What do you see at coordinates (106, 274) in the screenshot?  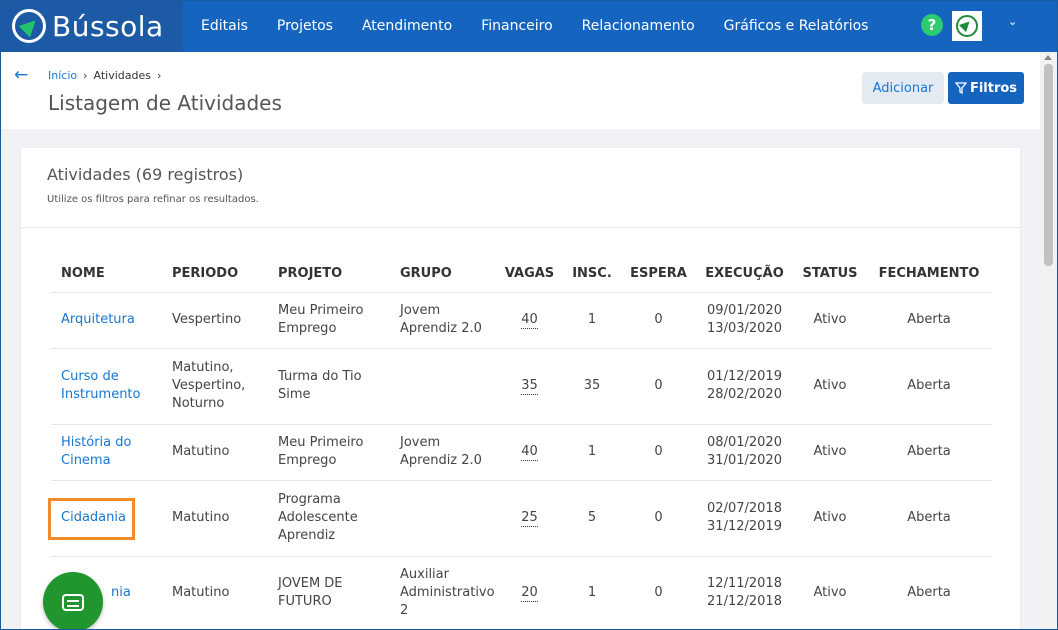 I see `column-header-nome: NOME` at bounding box center [106, 274].